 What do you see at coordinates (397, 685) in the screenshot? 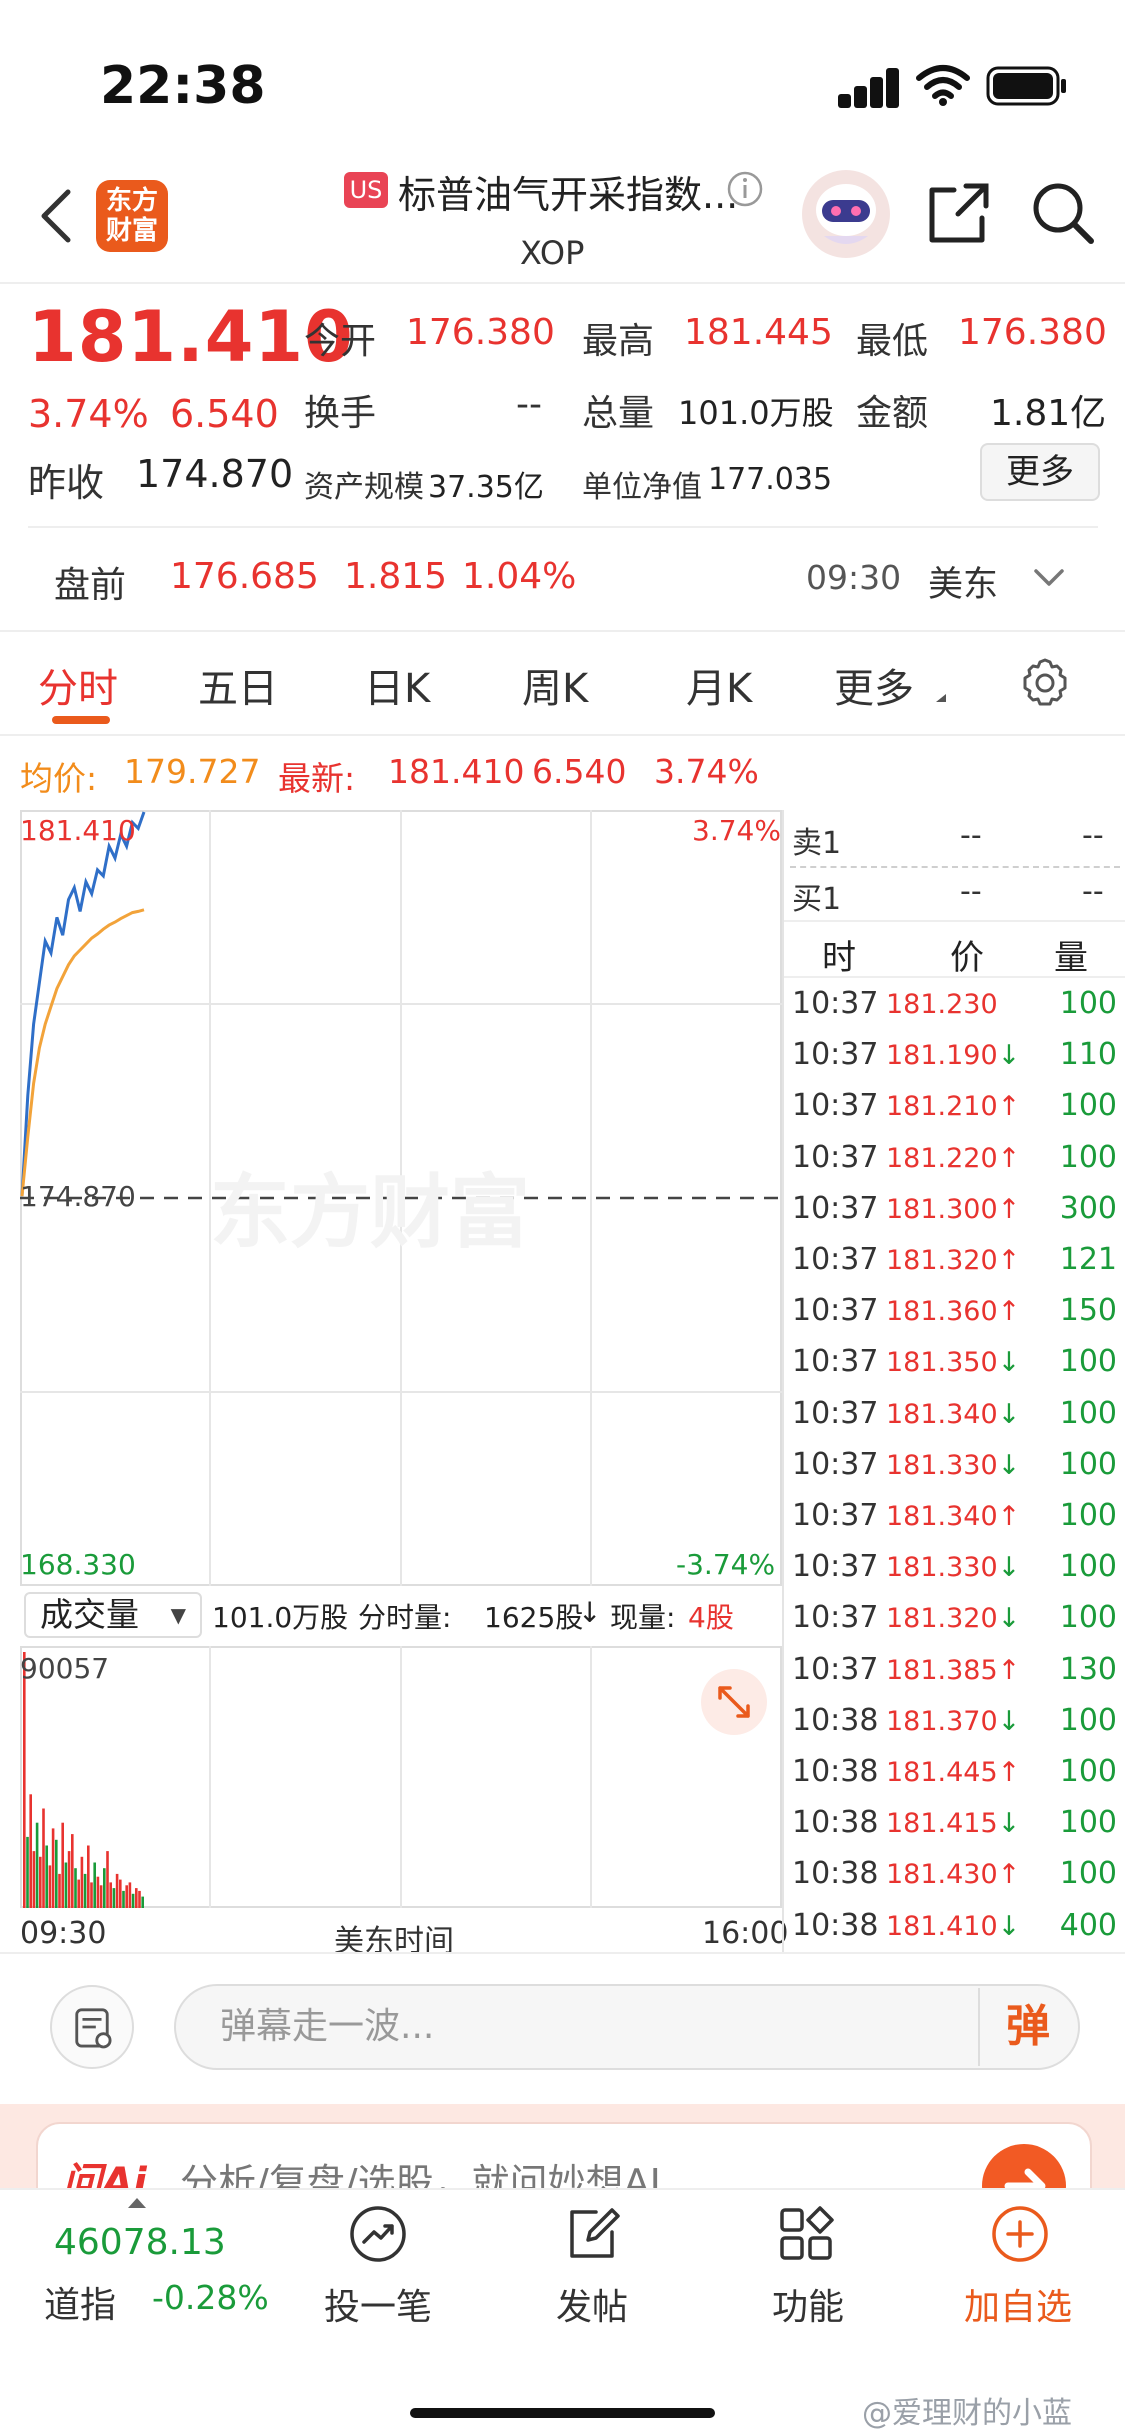
I see `tab-daily-k: 日K` at bounding box center [397, 685].